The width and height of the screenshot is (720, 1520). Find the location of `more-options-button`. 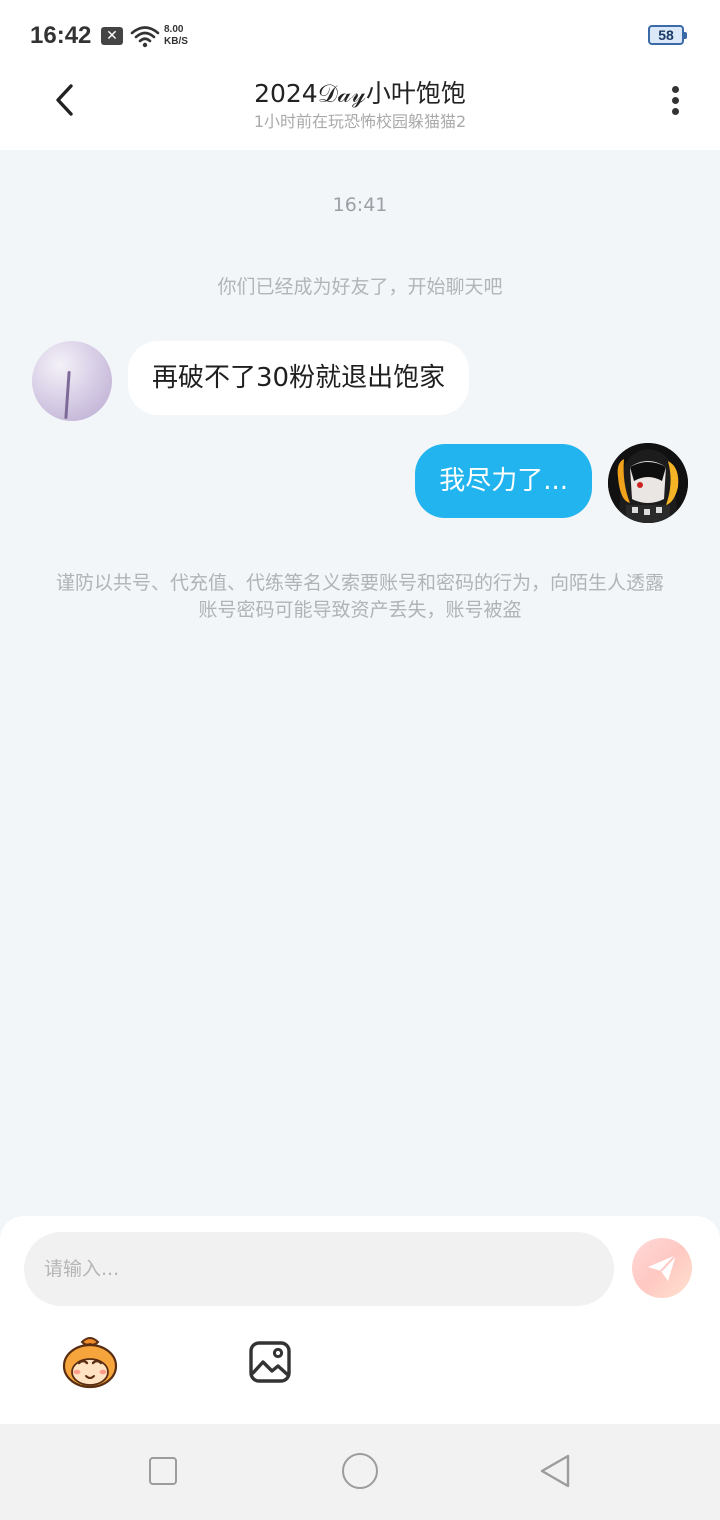

more-options-button is located at coordinates (676, 100).